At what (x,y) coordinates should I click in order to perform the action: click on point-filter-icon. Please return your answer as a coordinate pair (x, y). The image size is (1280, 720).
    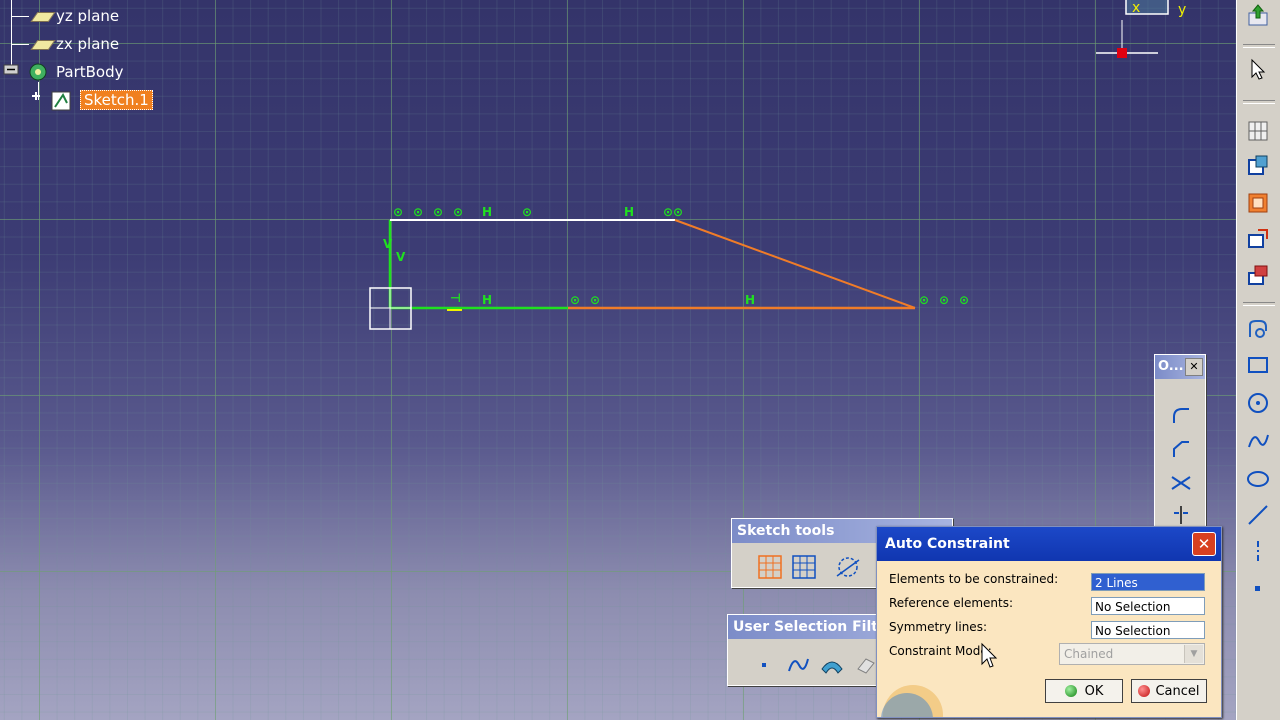
    Looking at the image, I should click on (764, 665).